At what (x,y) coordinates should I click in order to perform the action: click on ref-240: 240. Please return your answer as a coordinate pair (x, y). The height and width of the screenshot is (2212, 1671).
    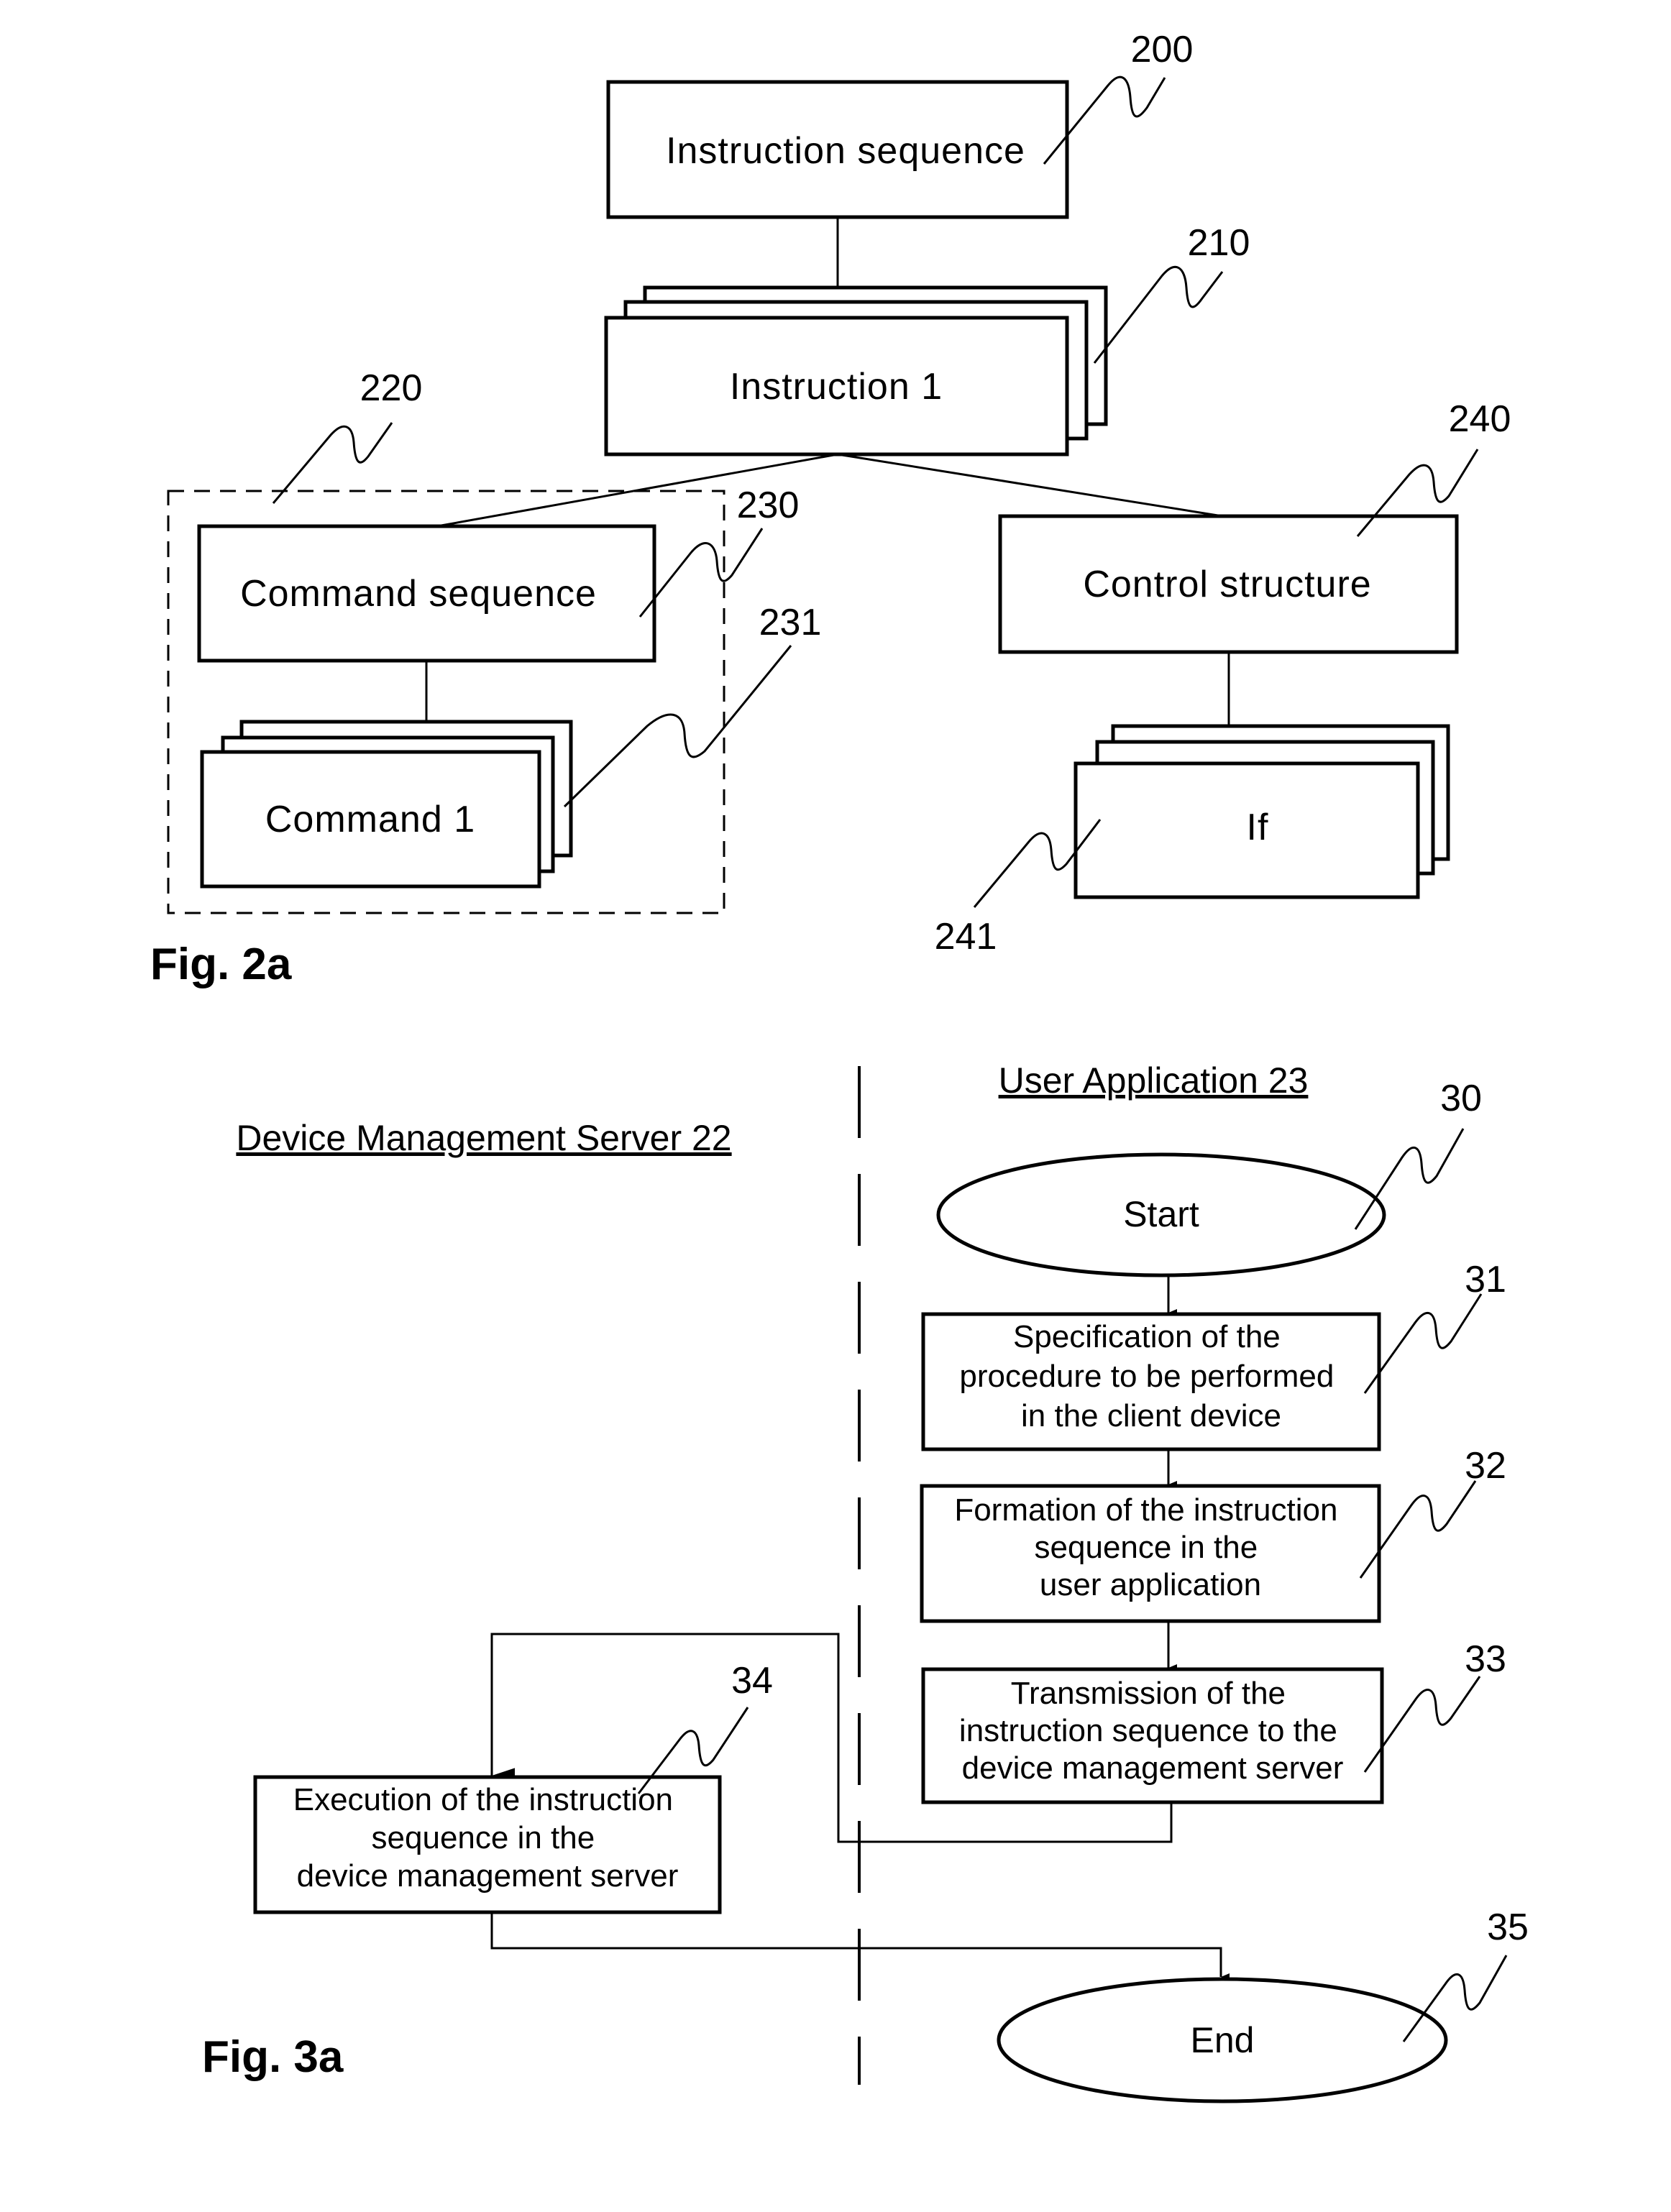
    Looking at the image, I should click on (1480, 419).